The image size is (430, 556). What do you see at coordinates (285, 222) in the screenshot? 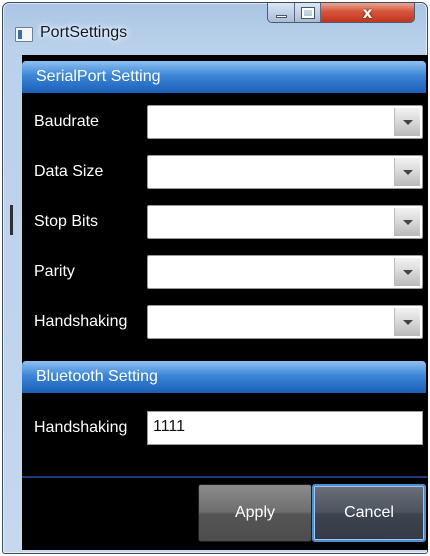
I see `stop-bits-combobox` at bounding box center [285, 222].